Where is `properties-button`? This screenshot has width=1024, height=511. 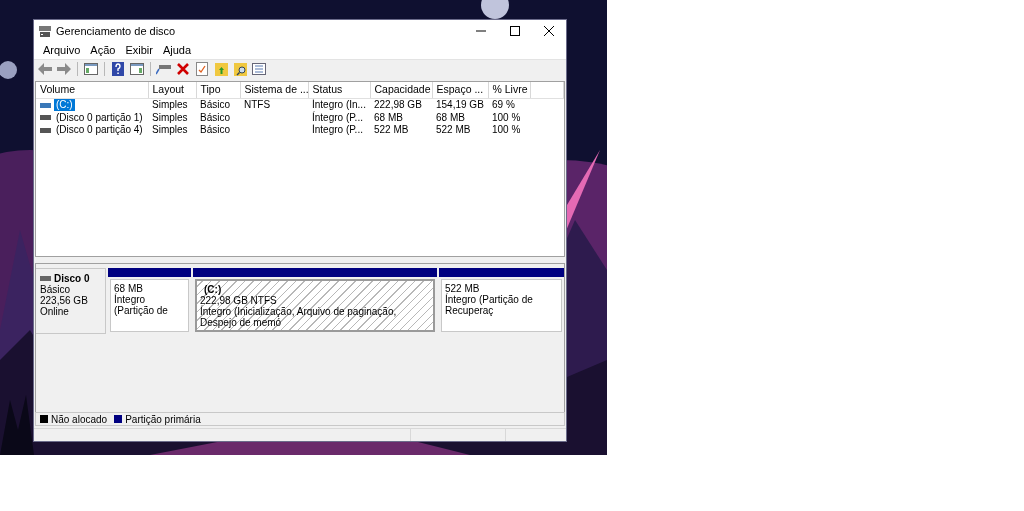 properties-button is located at coordinates (202, 68).